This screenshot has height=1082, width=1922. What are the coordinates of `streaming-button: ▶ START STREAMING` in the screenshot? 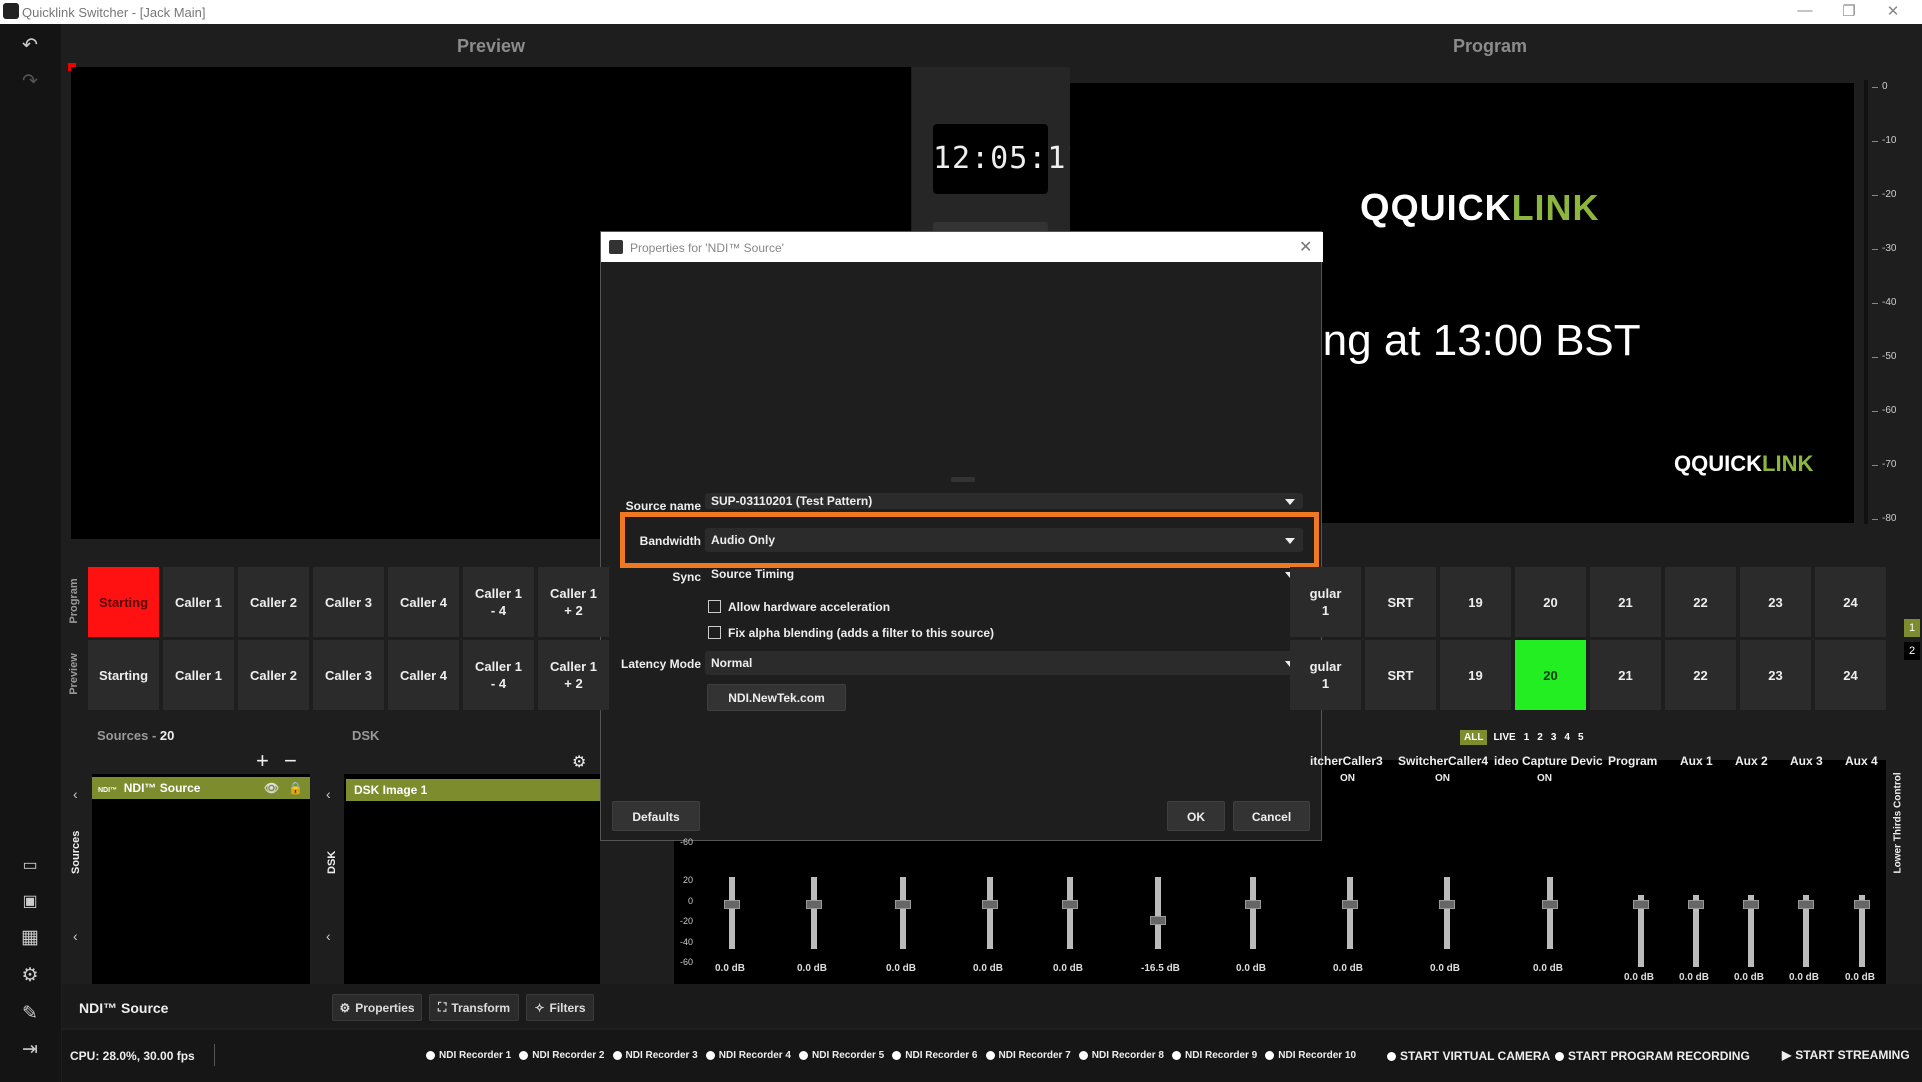 It's located at (1846, 1055).